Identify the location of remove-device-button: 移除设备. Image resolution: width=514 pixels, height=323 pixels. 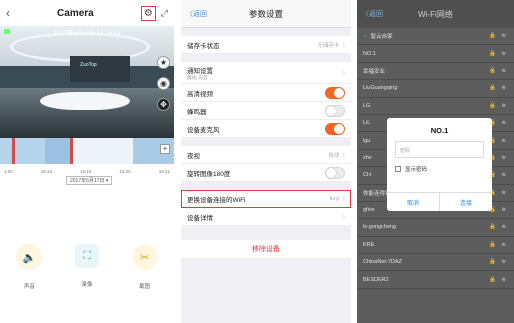
(266, 249).